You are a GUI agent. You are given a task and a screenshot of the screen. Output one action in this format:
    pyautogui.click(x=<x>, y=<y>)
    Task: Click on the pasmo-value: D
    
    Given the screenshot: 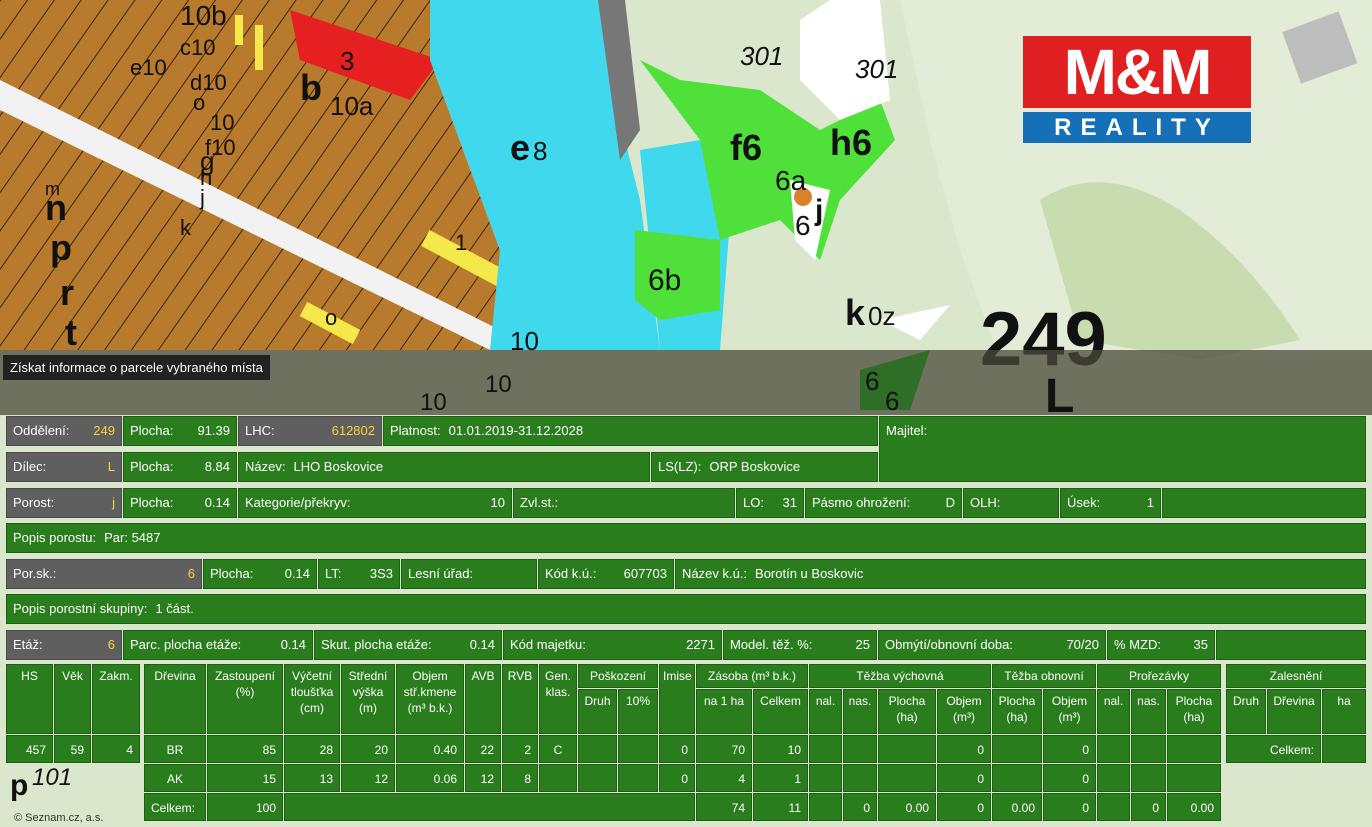 What is the action you would take?
    pyautogui.click(x=950, y=502)
    